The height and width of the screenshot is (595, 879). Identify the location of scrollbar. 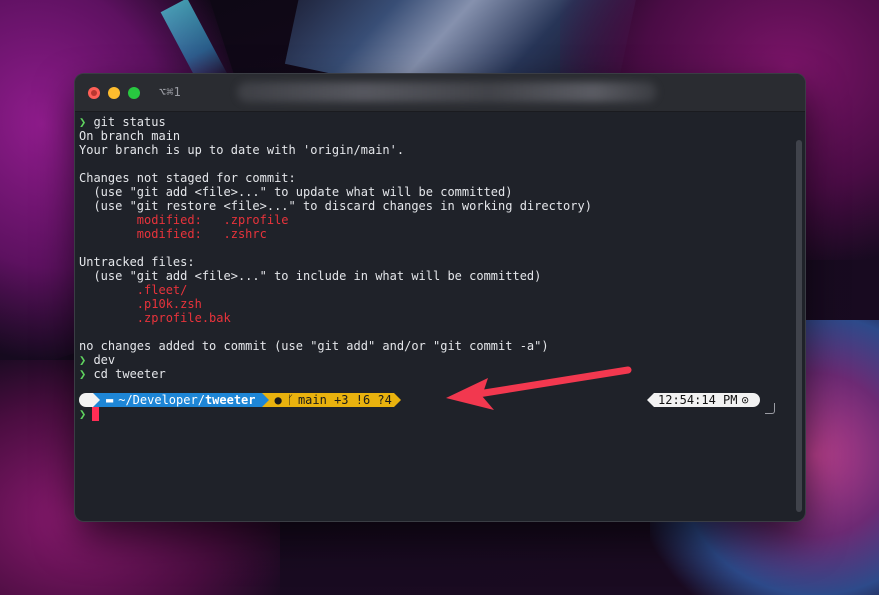
(799, 326).